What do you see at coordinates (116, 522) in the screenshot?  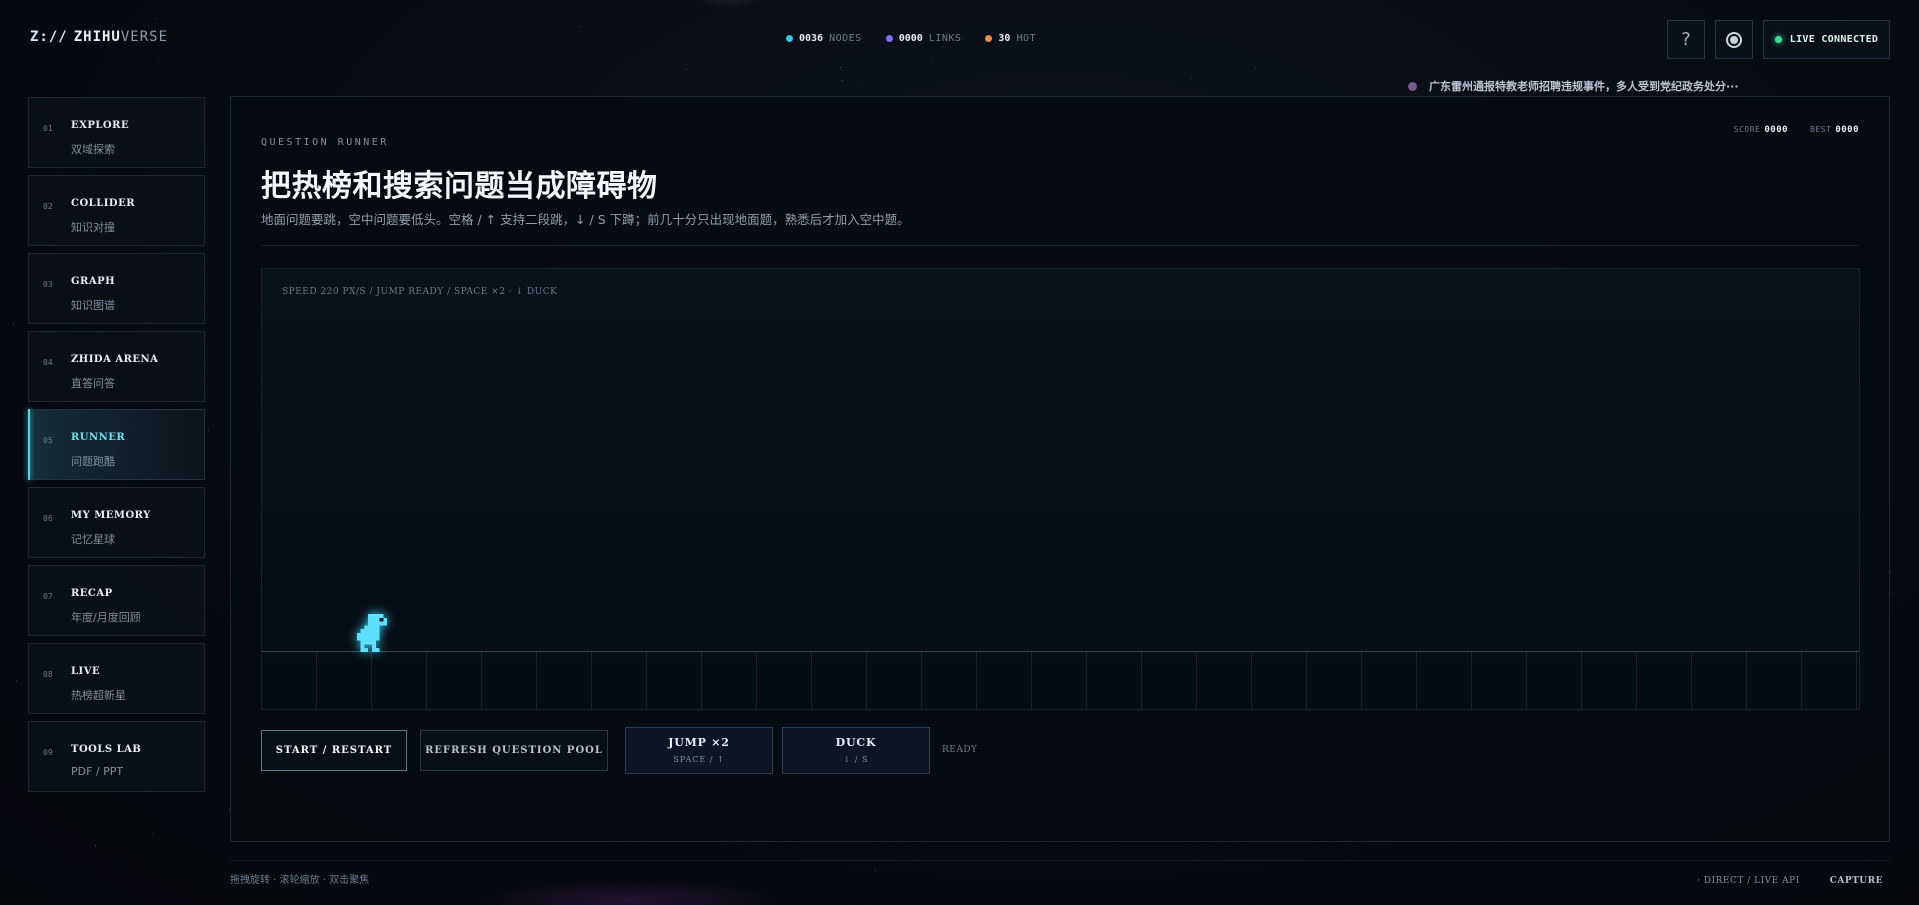 I see `sidebar-item-my-memory: 06 MY MEMORY 记忆星球` at bounding box center [116, 522].